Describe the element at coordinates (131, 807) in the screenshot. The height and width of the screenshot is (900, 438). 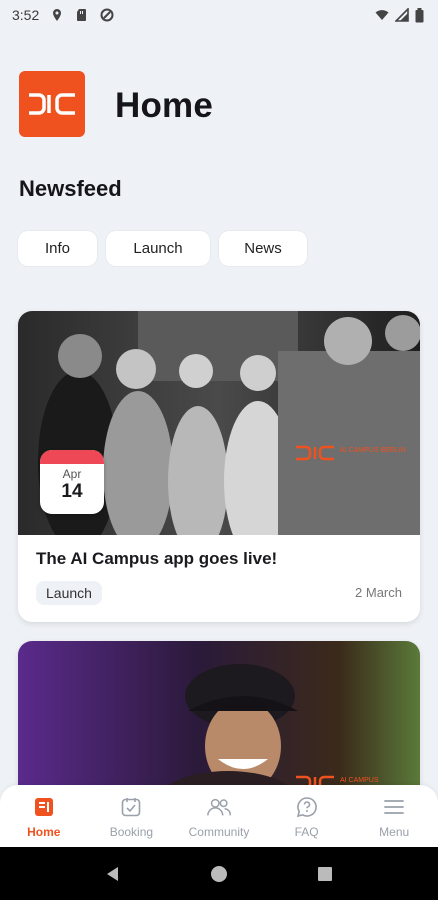
I see `booking-icon` at that location.